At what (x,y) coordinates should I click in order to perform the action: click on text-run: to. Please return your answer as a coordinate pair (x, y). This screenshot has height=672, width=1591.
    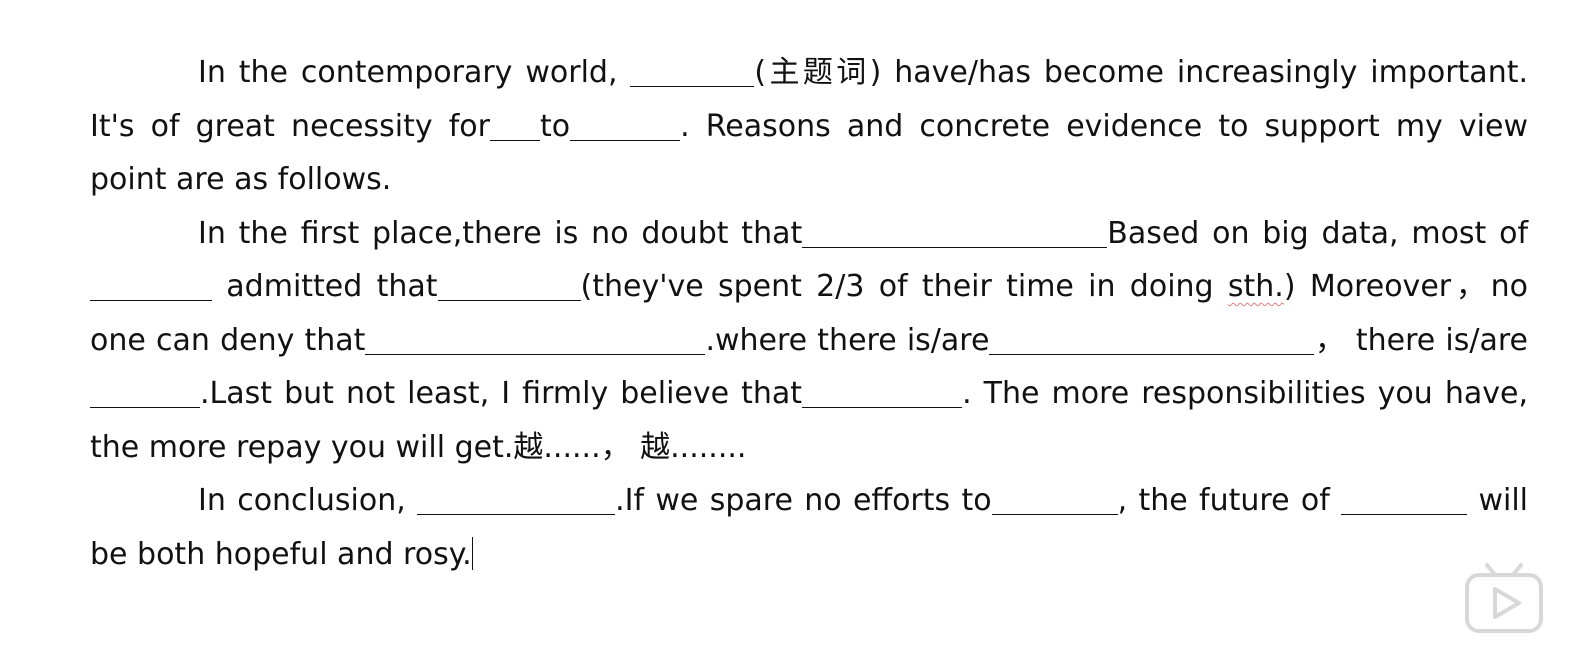
    Looking at the image, I should click on (555, 126).